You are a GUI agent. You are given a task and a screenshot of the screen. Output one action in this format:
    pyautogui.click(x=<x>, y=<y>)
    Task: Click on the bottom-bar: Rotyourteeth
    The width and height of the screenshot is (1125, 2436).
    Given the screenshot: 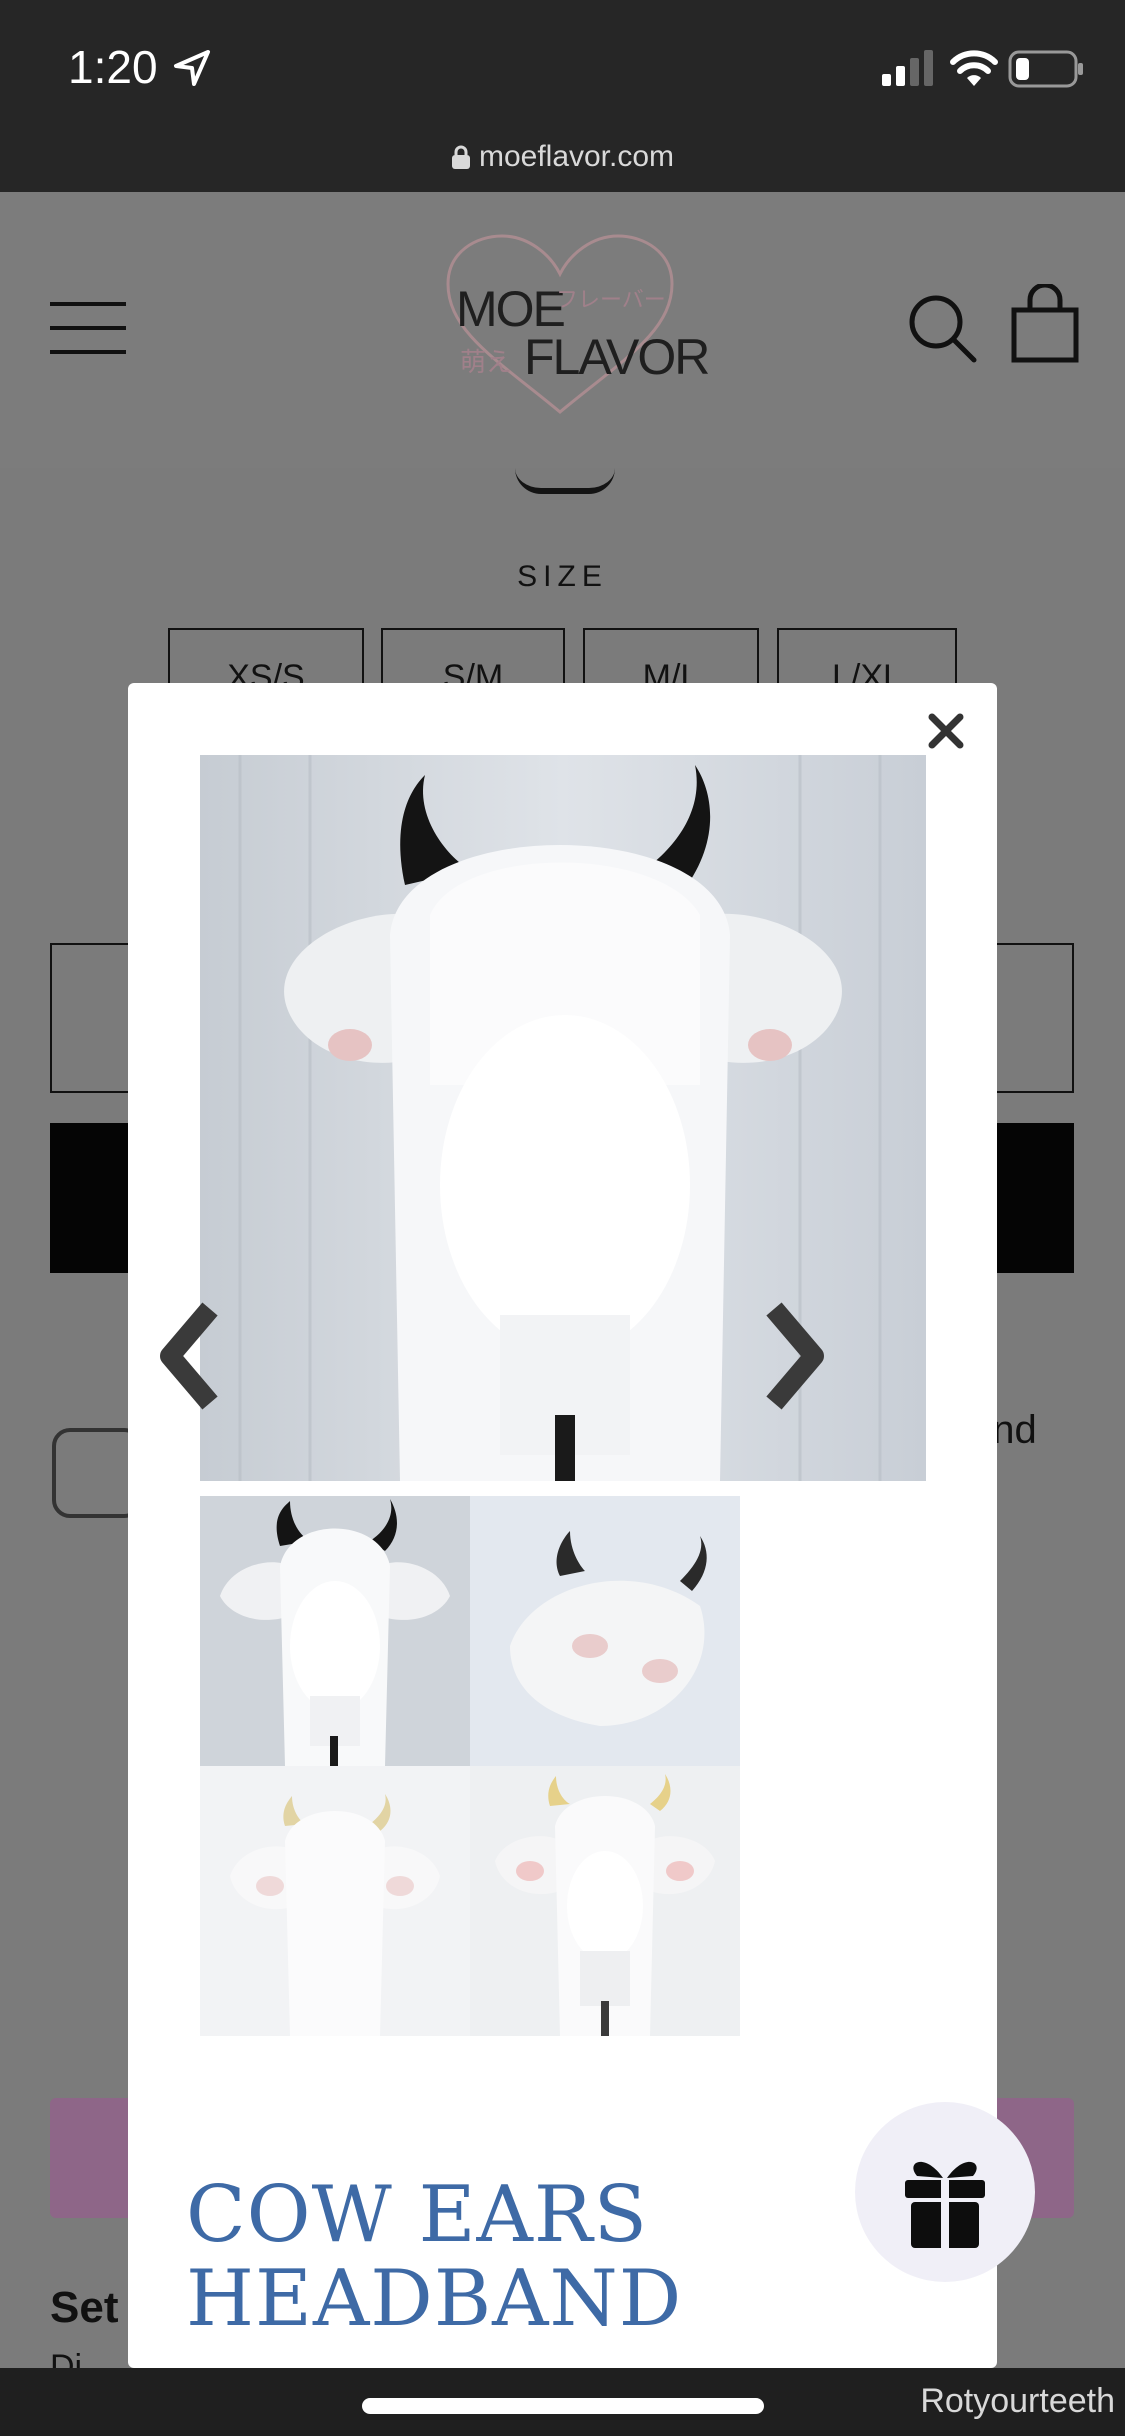 What is the action you would take?
    pyautogui.click(x=562, y=2402)
    